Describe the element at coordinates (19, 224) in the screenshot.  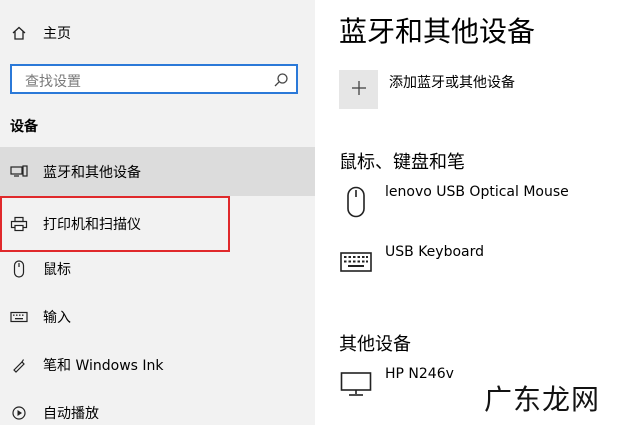
I see `printer-icon` at that location.